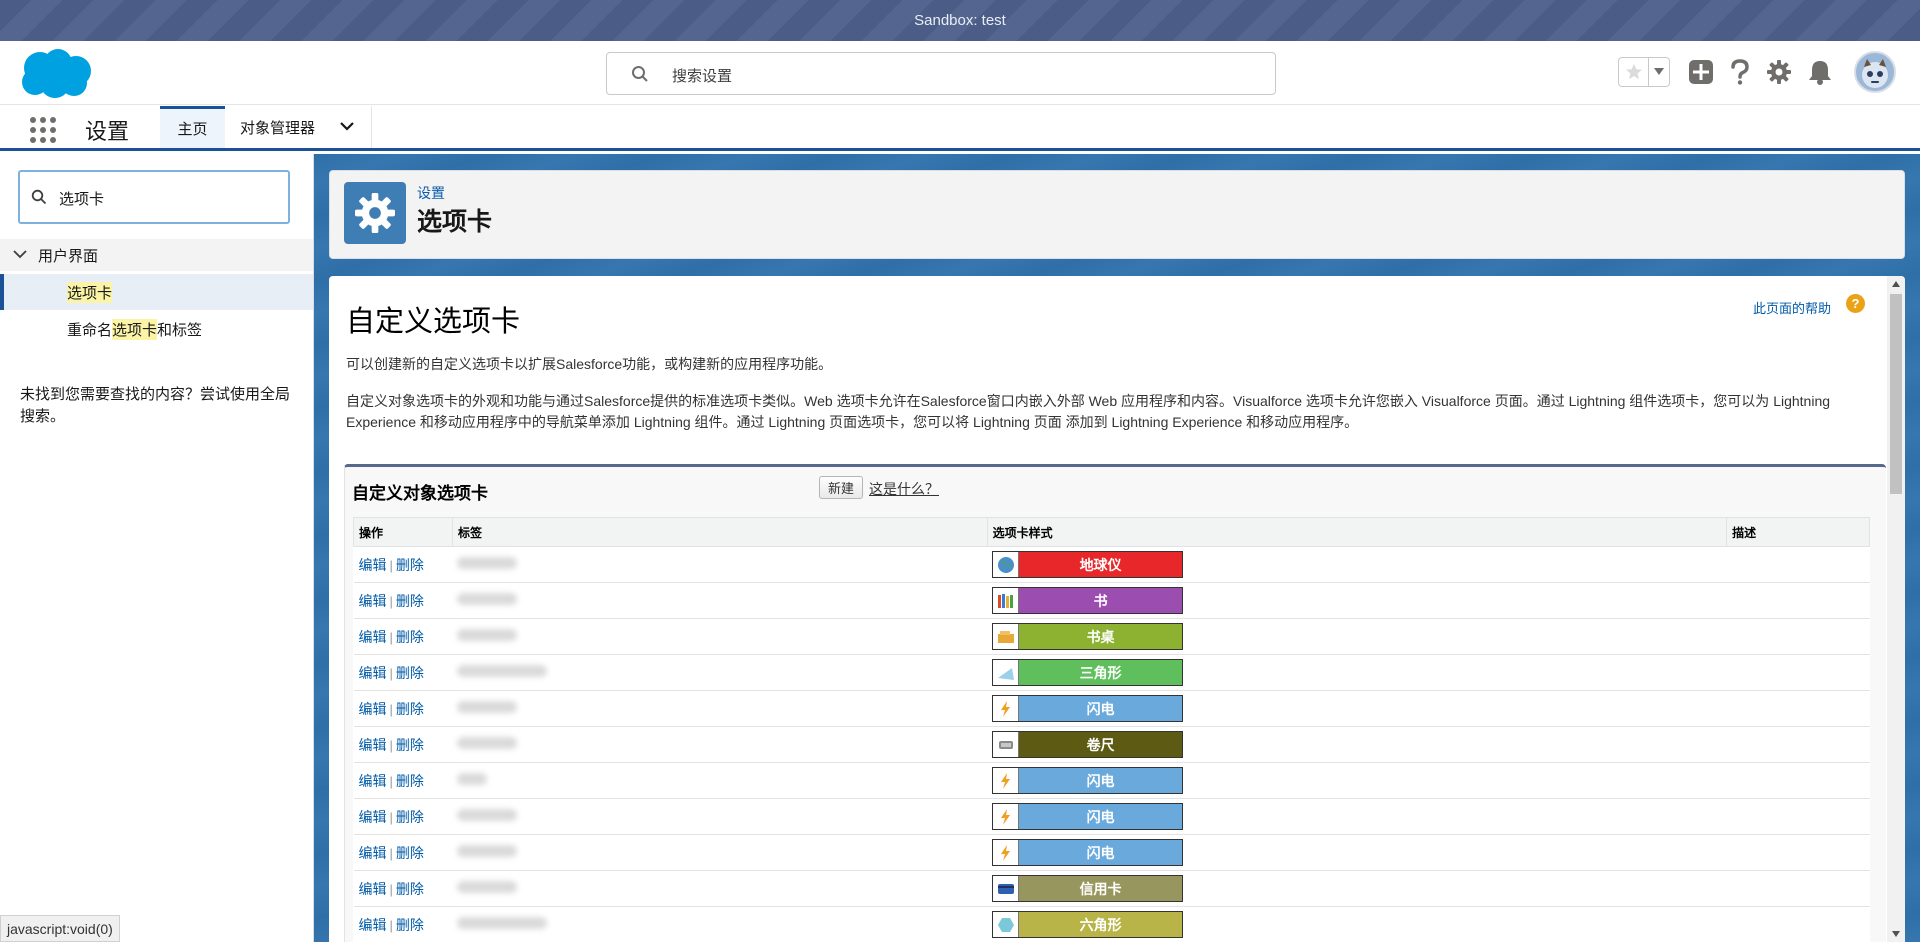 This screenshot has width=1920, height=942. I want to click on tab-object-manager: 对象管理器, so click(299, 127).